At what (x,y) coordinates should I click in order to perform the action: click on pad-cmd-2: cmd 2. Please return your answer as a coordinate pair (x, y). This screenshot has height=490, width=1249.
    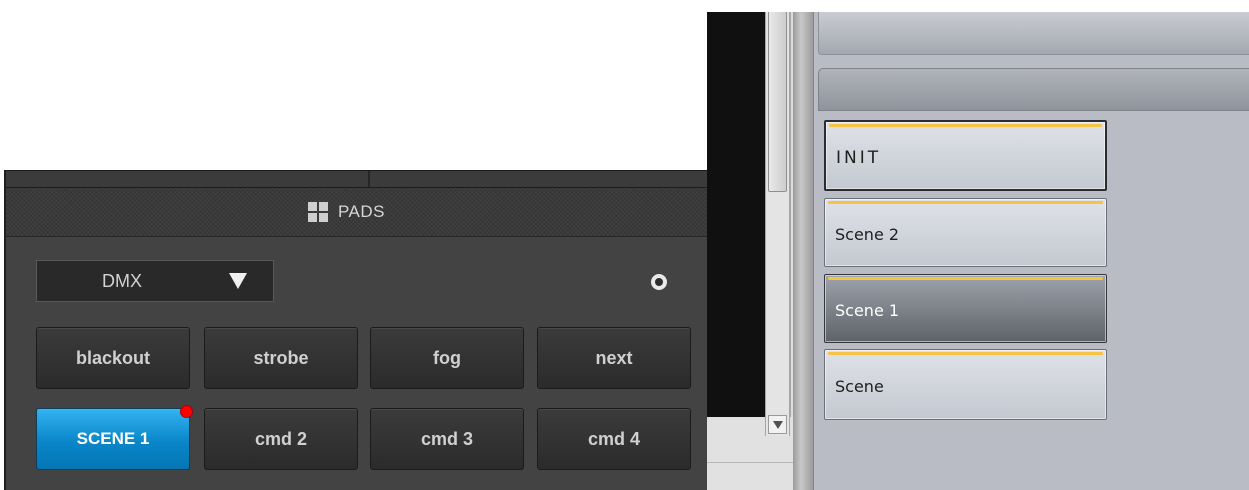
    Looking at the image, I should click on (281, 439).